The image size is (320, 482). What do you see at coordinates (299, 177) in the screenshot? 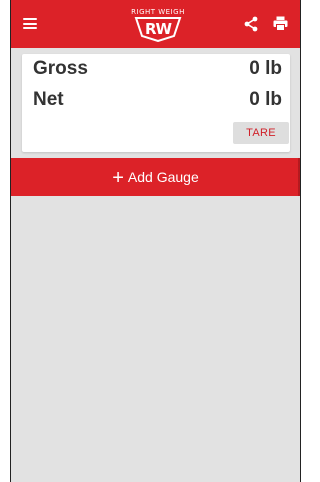
I see `scrollbar` at bounding box center [299, 177].